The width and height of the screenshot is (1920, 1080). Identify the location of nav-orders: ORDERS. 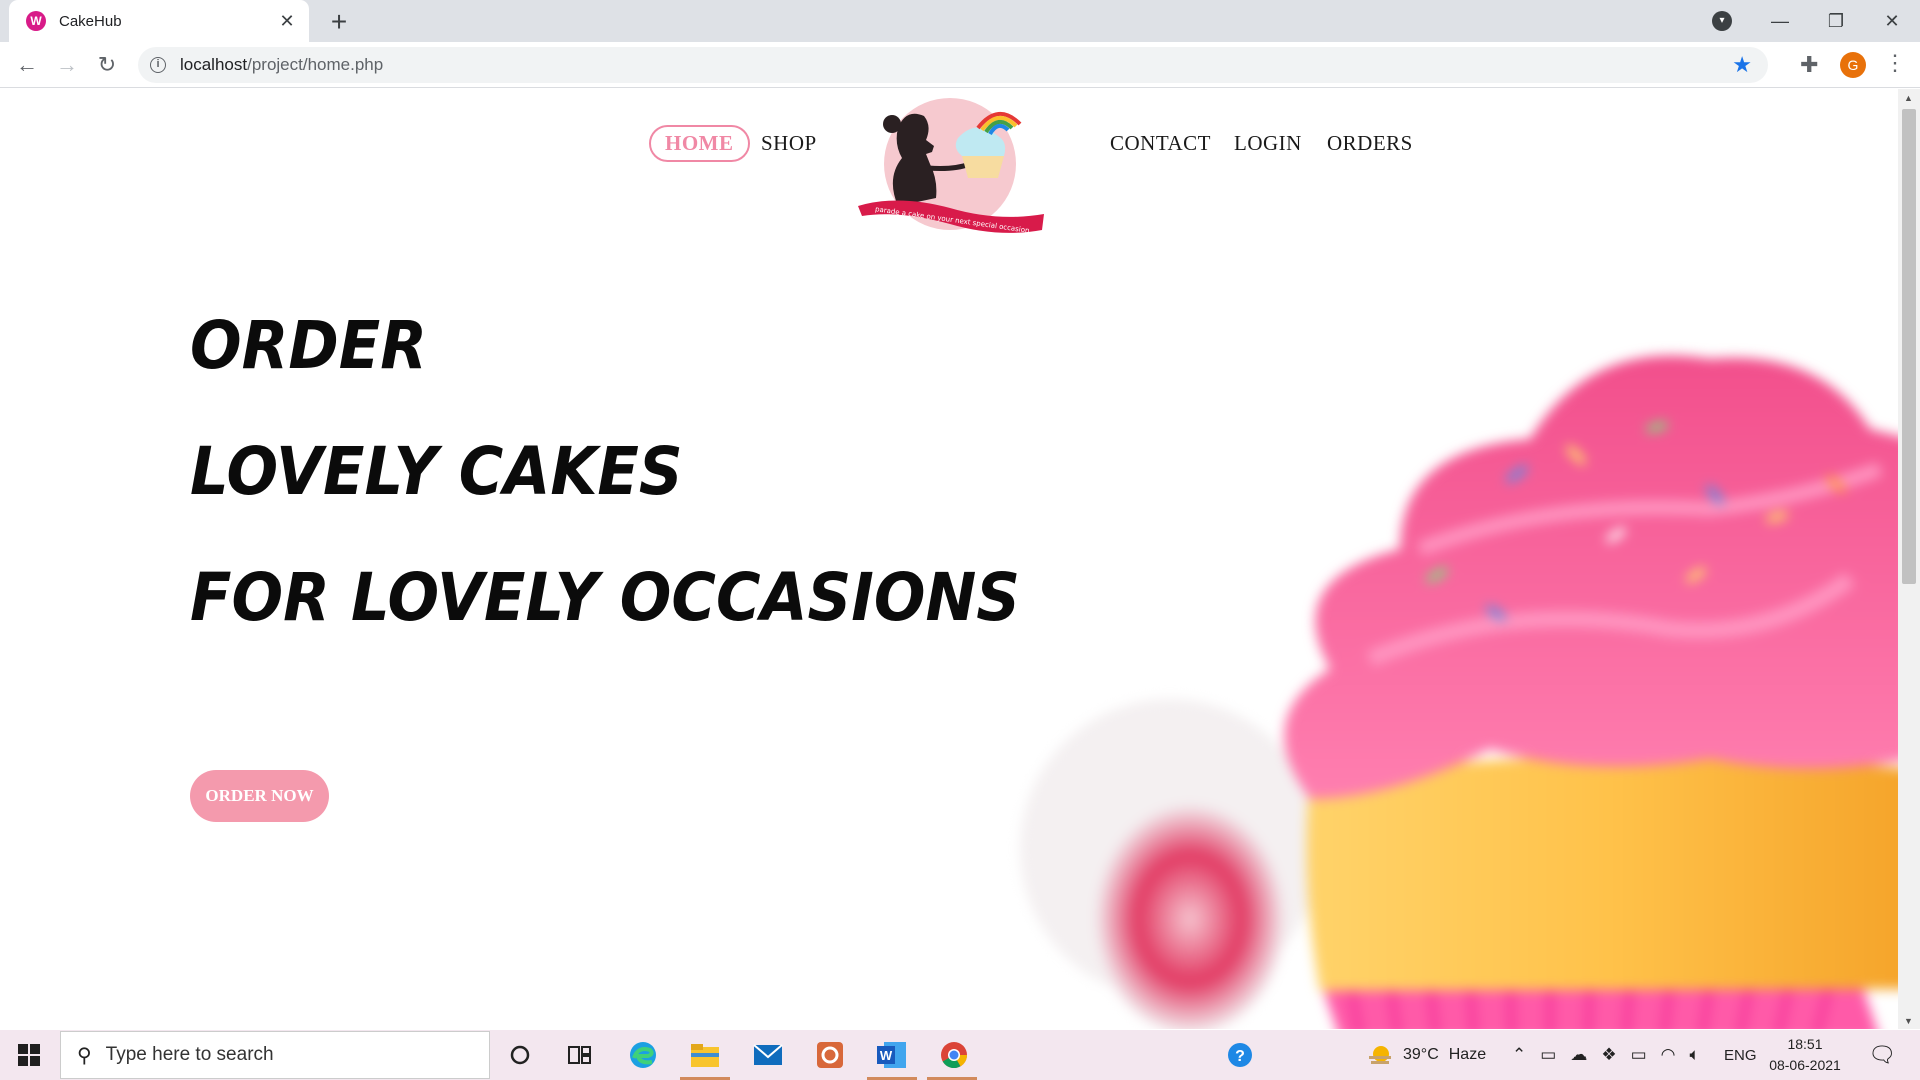
(1370, 143).